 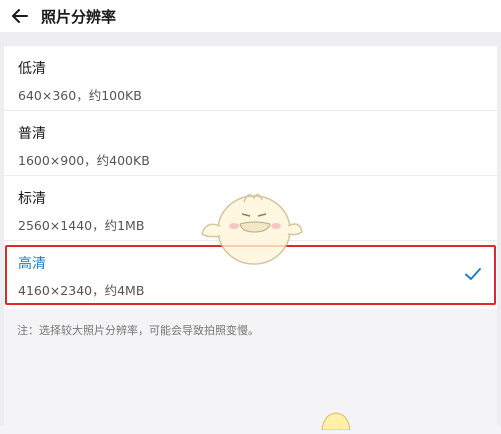 What do you see at coordinates (250, 143) in the screenshot?
I see `resolution-option-normal: 普清 1600×900，约400KB` at bounding box center [250, 143].